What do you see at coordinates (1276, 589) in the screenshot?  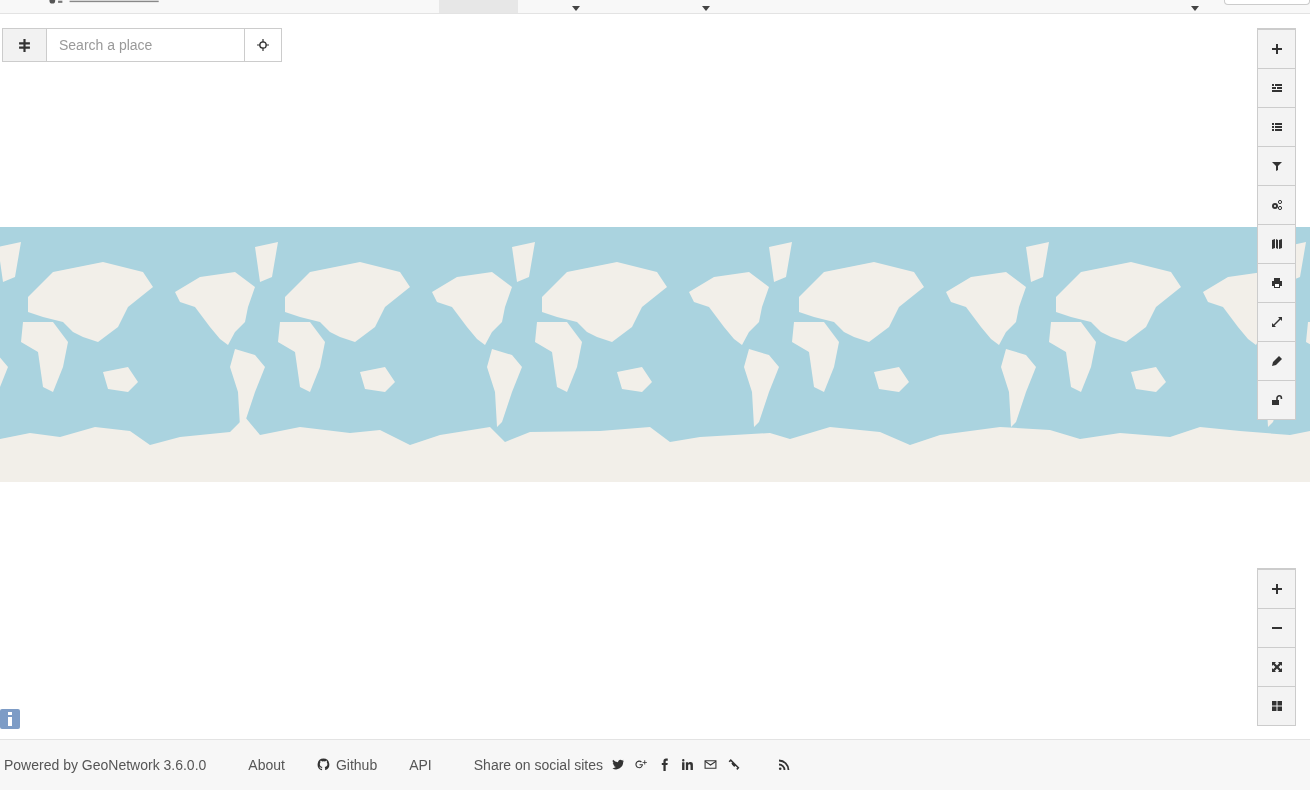 I see `zoom-in-icon` at bounding box center [1276, 589].